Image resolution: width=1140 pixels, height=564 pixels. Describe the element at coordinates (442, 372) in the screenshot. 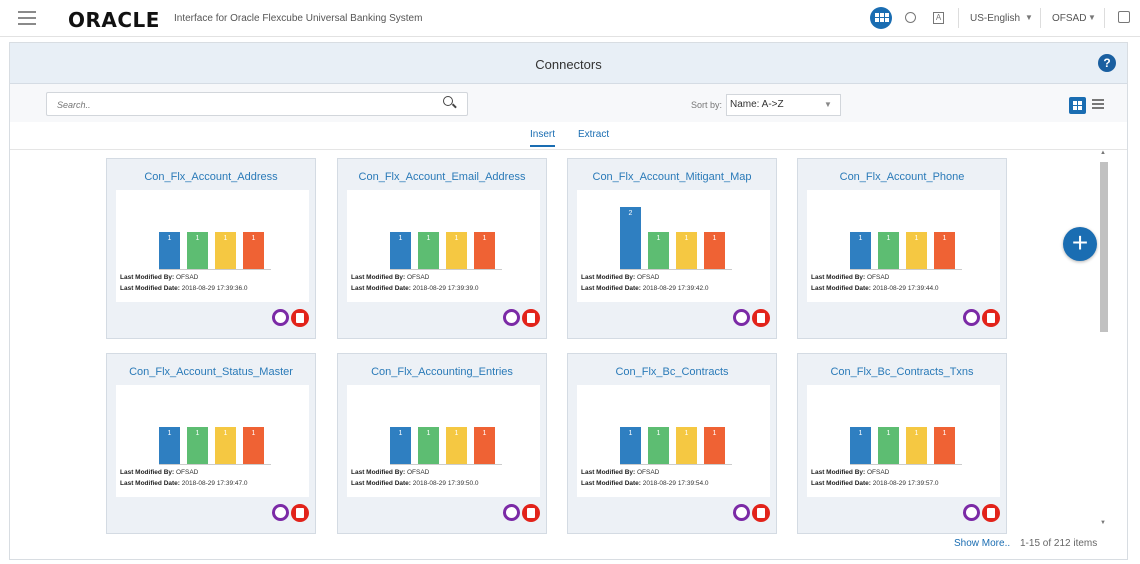

I see `connector-title: Con_Flx_Accounting_Entries` at that location.